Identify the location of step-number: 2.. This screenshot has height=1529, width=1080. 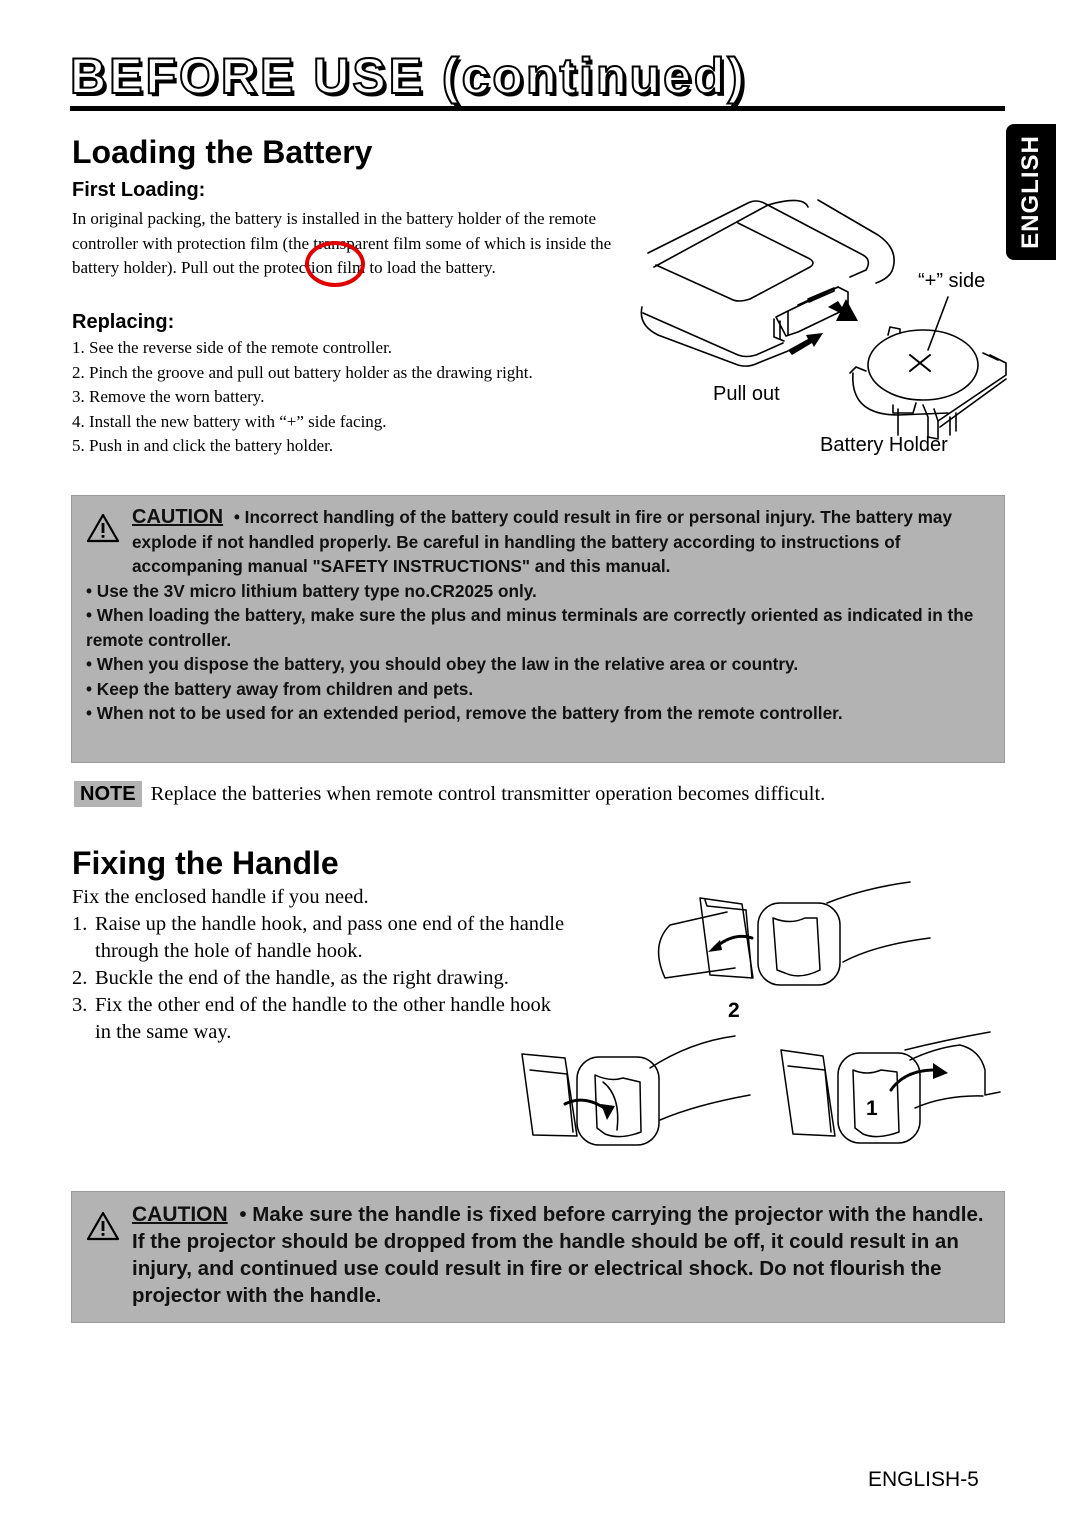
(80, 978).